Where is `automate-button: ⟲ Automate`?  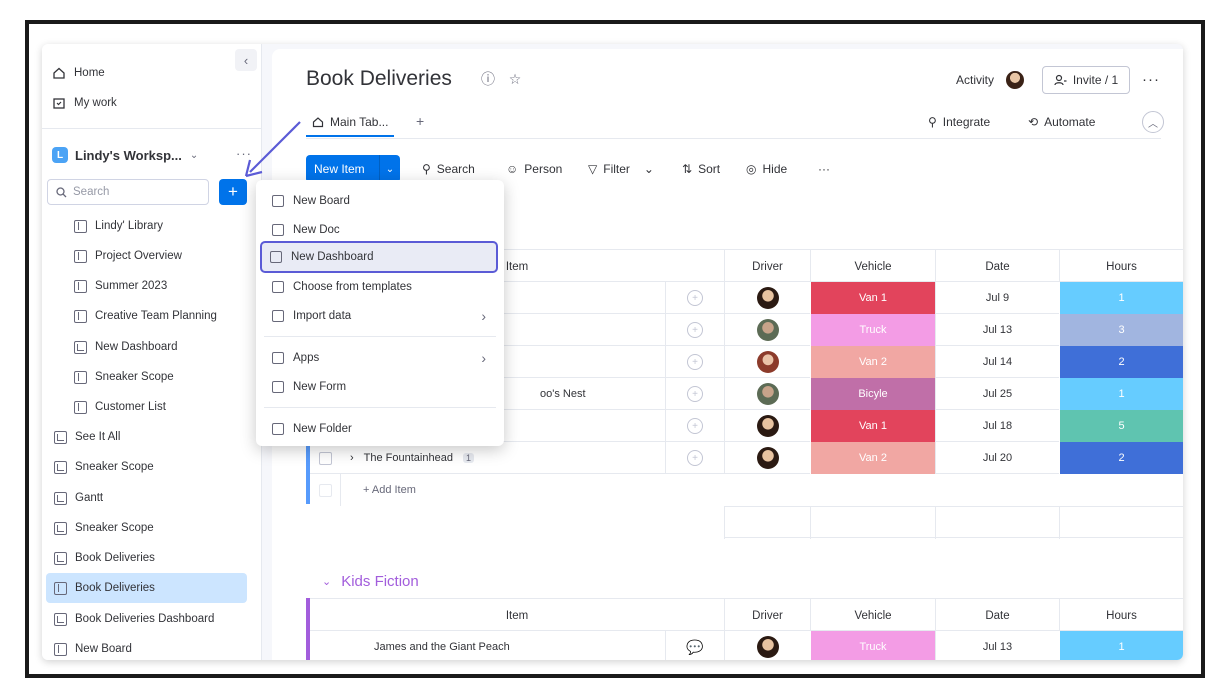
automate-button: ⟲ Automate is located at coordinates (1061, 122).